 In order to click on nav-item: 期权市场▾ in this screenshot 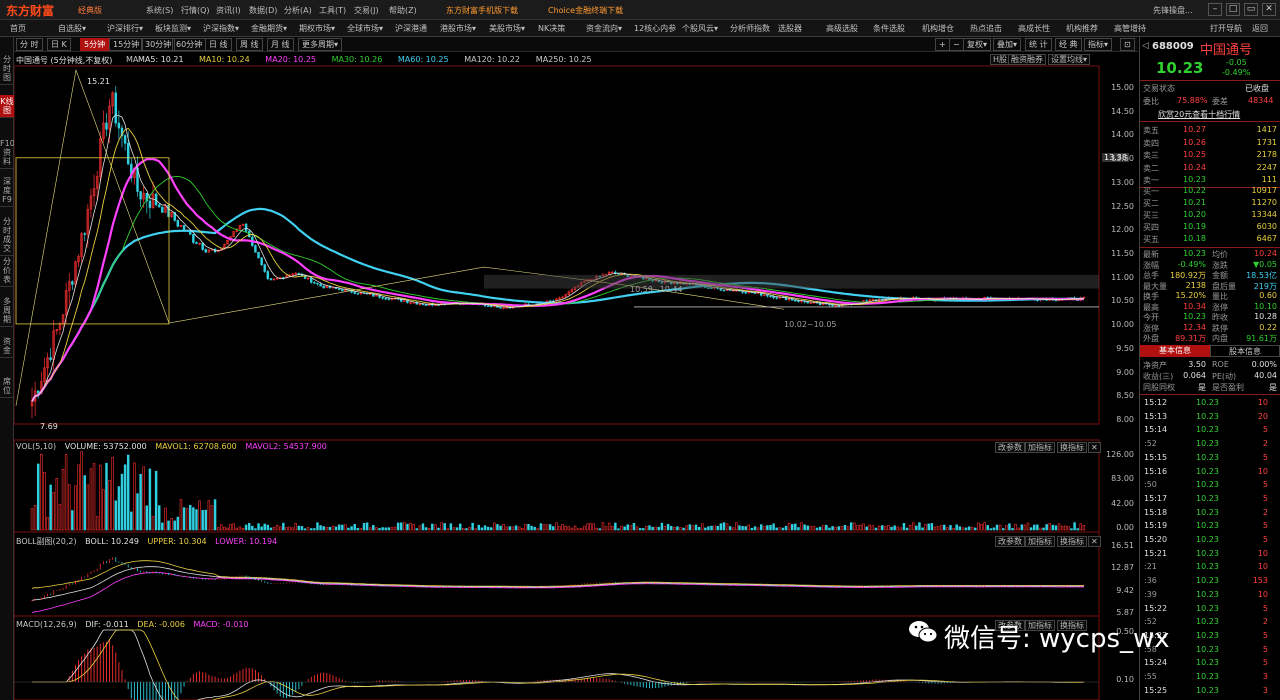, I will do `click(317, 28)`.